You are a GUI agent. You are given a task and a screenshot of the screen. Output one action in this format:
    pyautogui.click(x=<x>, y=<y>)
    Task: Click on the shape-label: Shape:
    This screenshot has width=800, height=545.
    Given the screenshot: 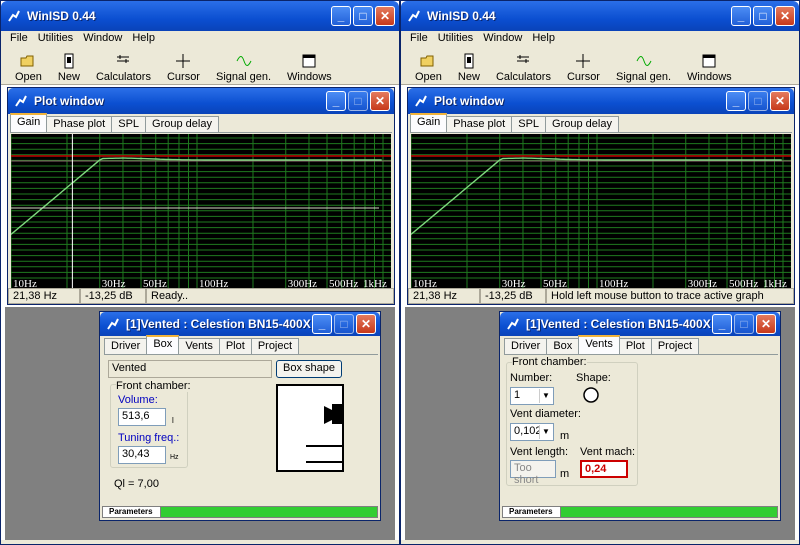 What is the action you would take?
    pyautogui.click(x=593, y=378)
    